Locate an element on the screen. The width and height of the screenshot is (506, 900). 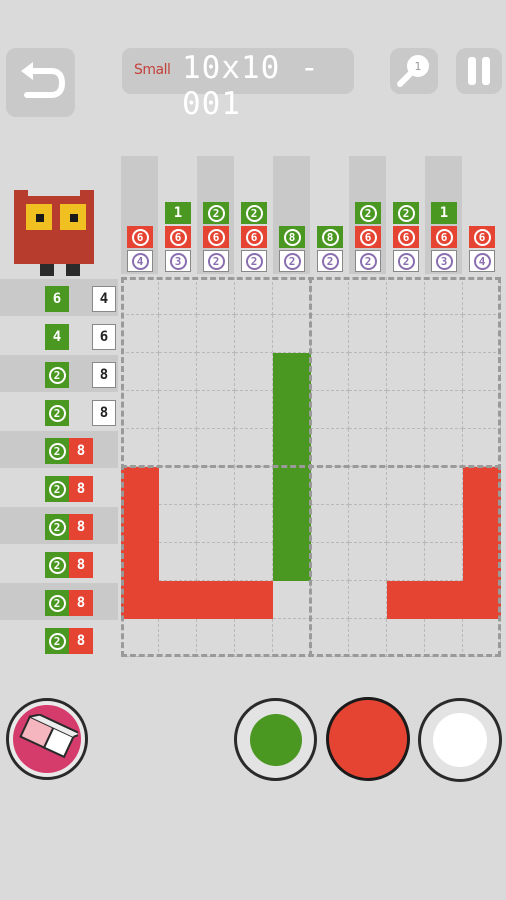
color-white-button is located at coordinates (460, 740).